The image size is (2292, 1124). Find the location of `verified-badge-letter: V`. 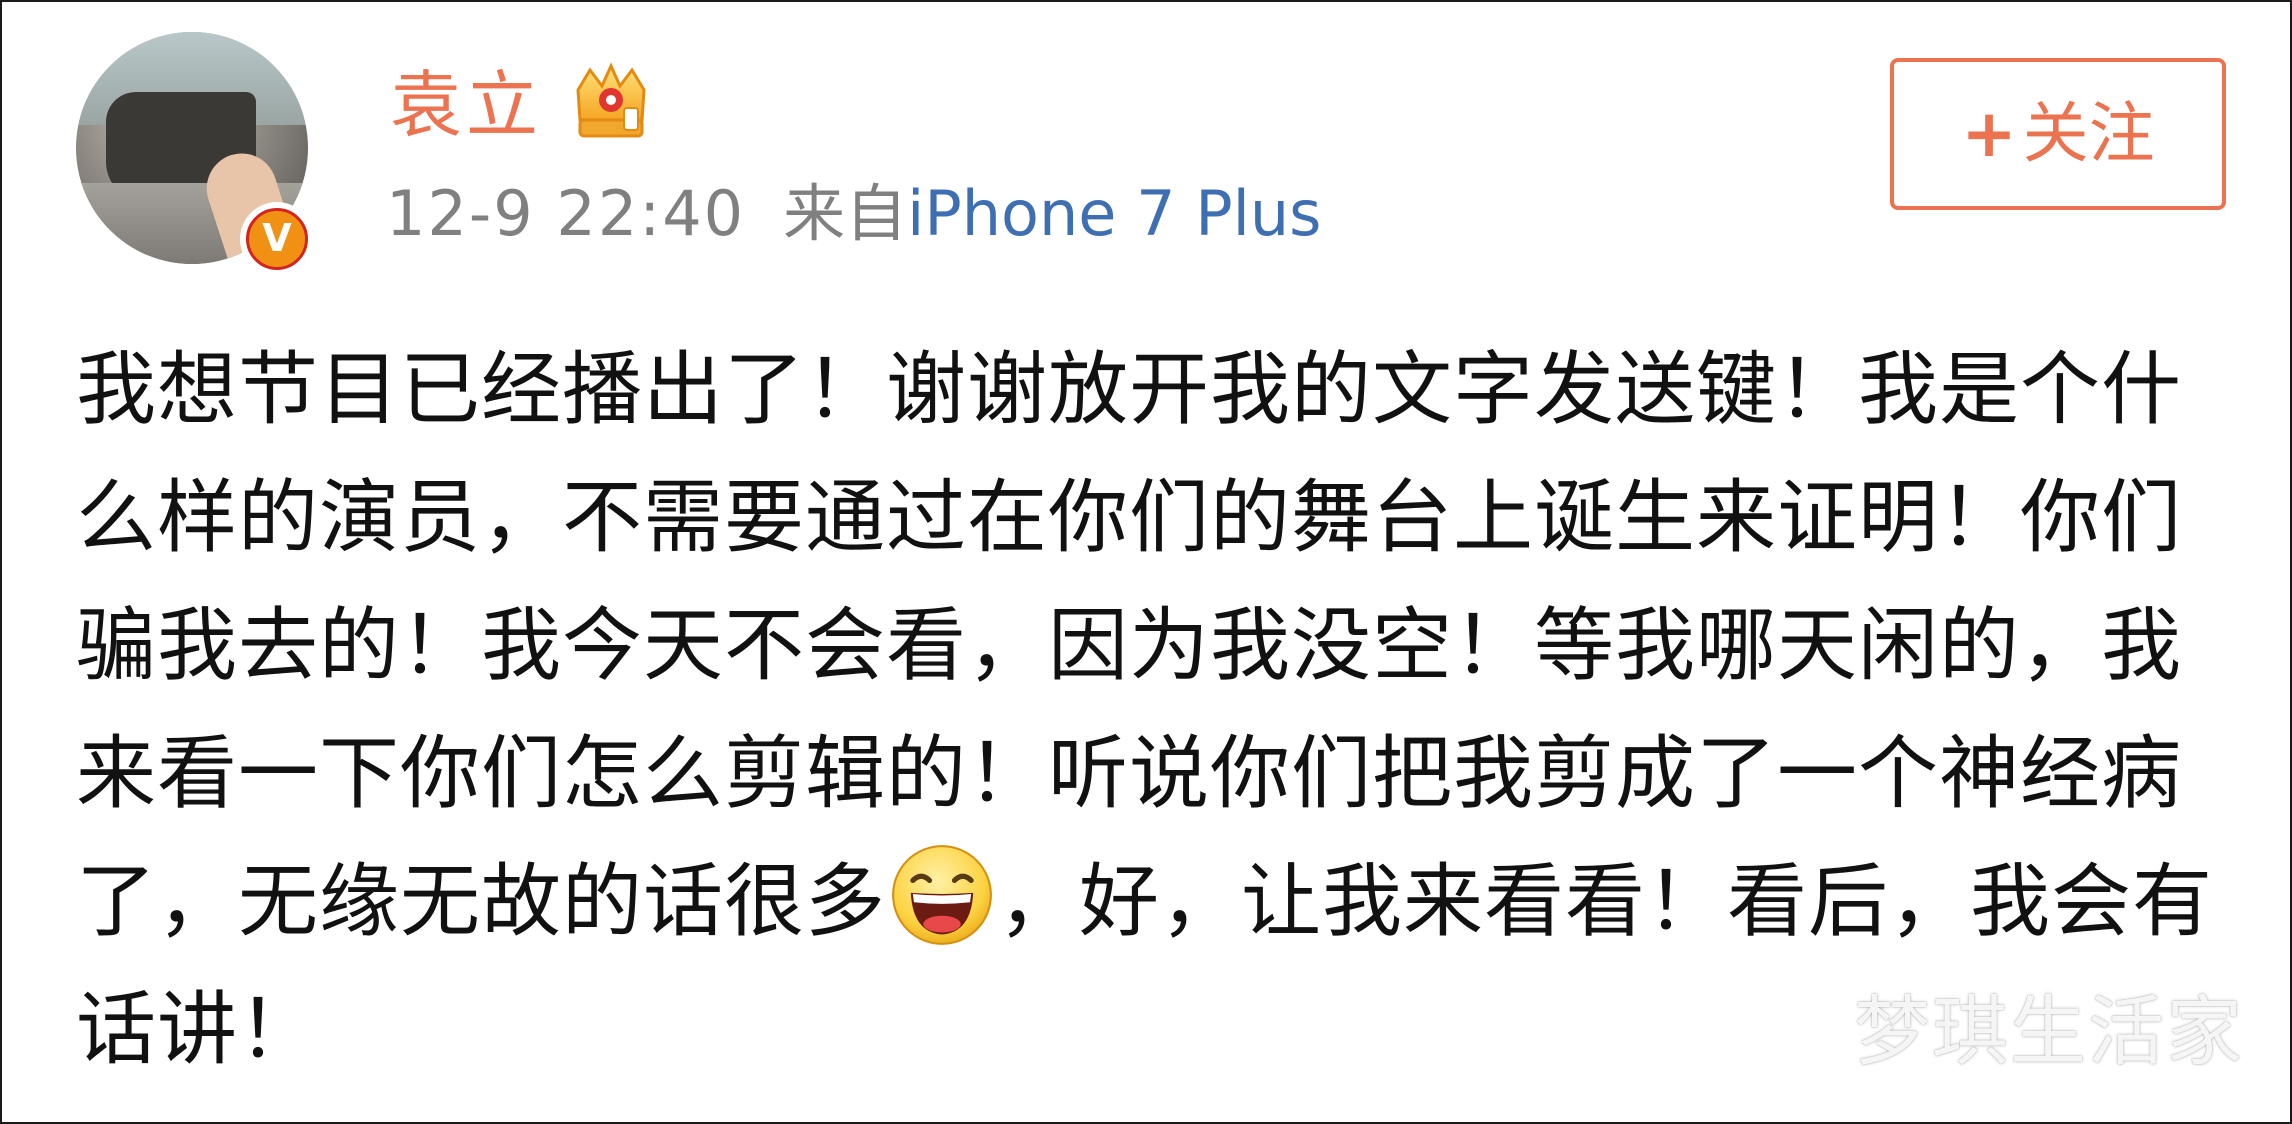

verified-badge-letter: V is located at coordinates (277, 239).